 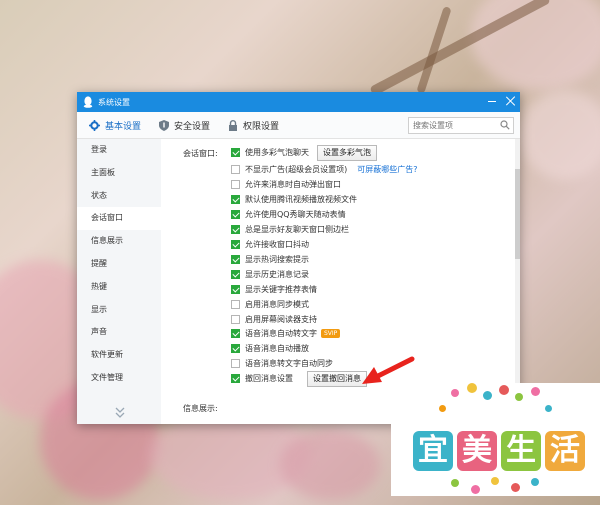 I want to click on option-label: 允许来消息时自动弹出窗口, so click(x=293, y=184).